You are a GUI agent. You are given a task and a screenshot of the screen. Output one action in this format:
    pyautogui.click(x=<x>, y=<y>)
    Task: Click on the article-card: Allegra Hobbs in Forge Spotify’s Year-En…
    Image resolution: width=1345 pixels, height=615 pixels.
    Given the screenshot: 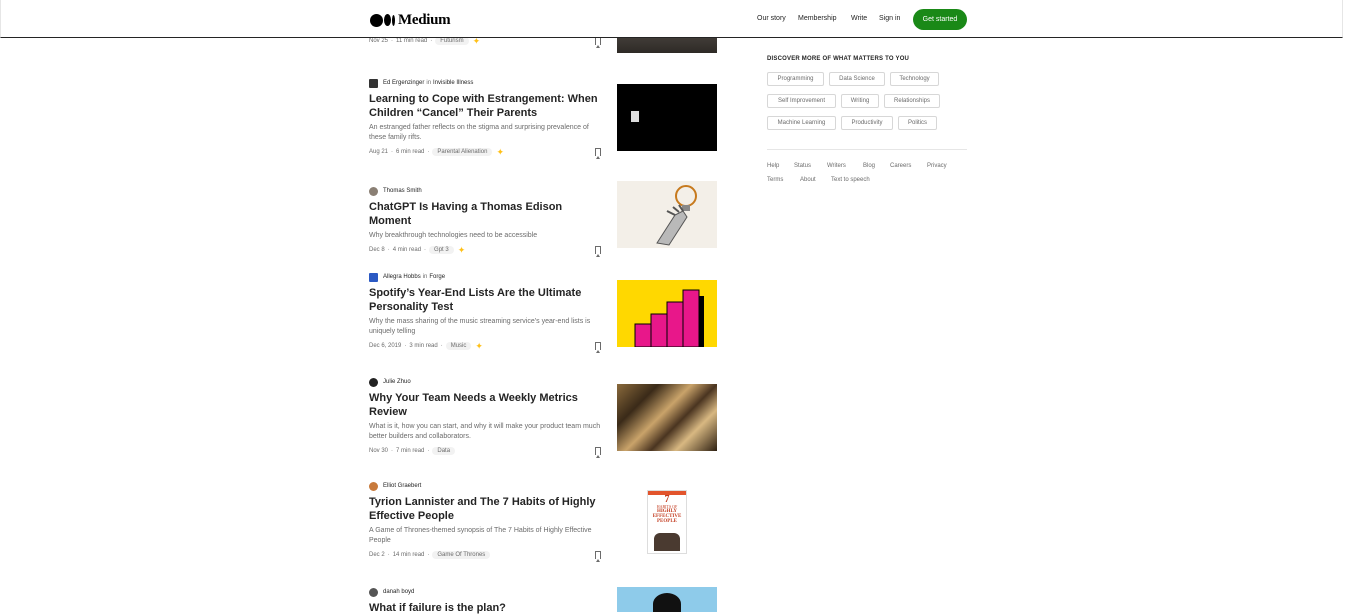 What is the action you would take?
    pyautogui.click(x=543, y=312)
    